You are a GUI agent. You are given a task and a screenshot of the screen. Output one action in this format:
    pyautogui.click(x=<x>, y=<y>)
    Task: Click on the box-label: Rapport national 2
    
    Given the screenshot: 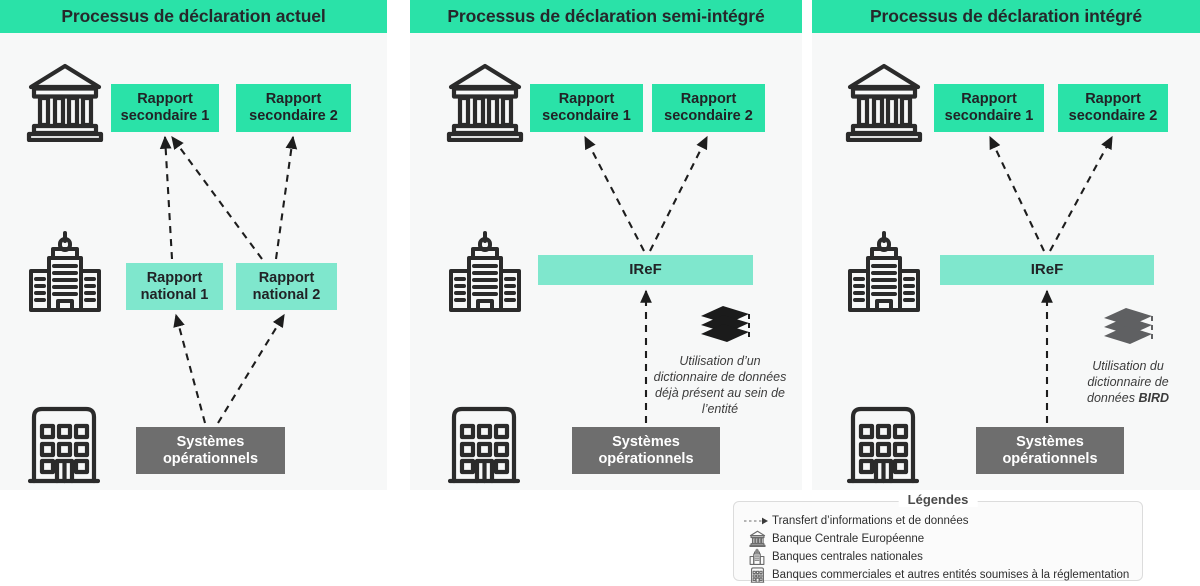 What is the action you would take?
    pyautogui.click(x=286, y=286)
    